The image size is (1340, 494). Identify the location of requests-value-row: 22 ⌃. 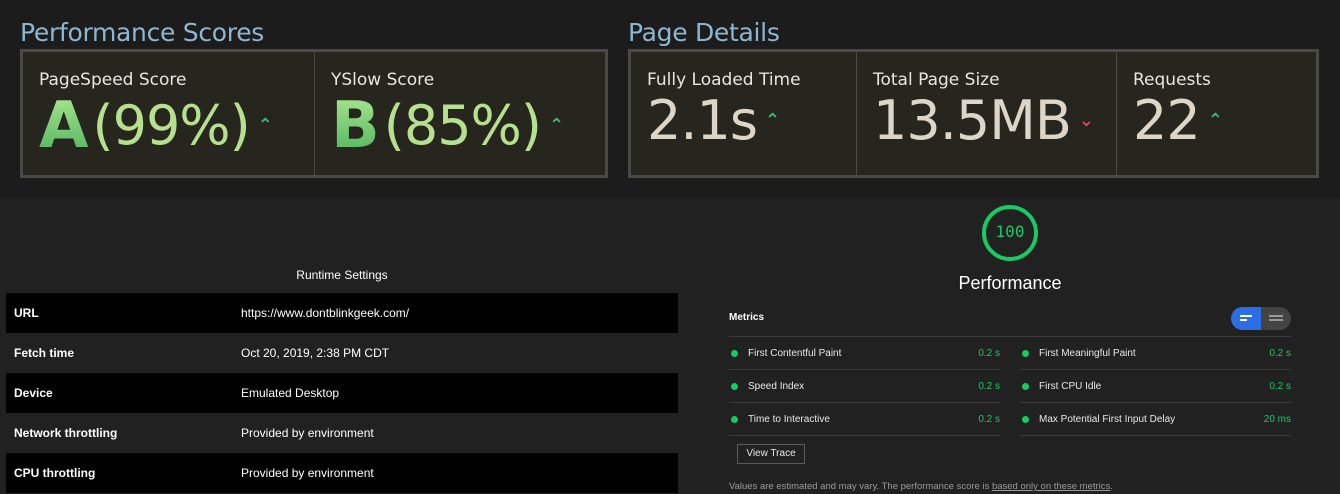
(1178, 121).